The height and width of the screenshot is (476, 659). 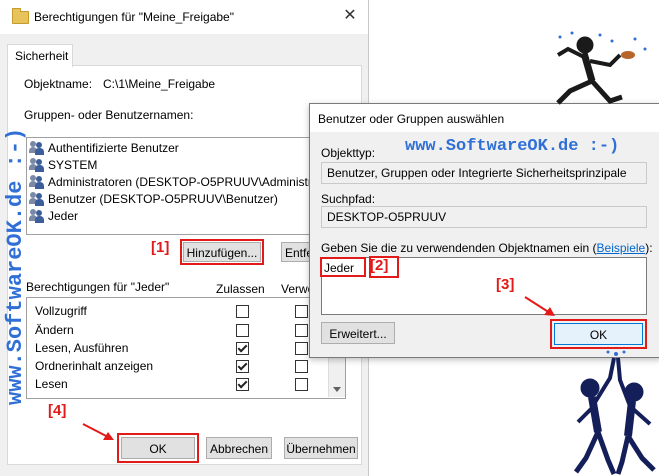 What do you see at coordinates (512, 146) in the screenshot?
I see `watermark-horizontal: www.SoftwareOK.de :-)` at bounding box center [512, 146].